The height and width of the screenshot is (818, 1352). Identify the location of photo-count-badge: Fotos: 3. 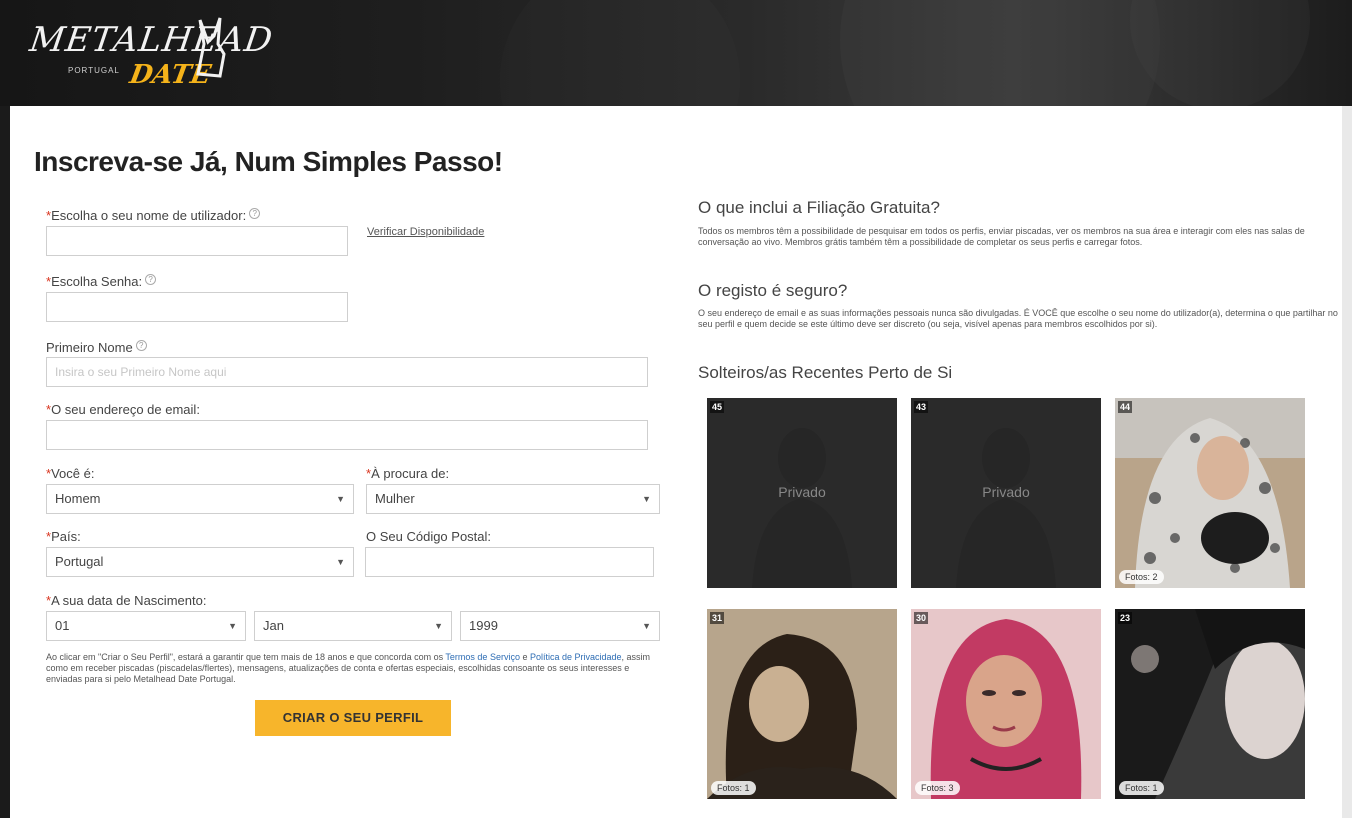
(937, 788).